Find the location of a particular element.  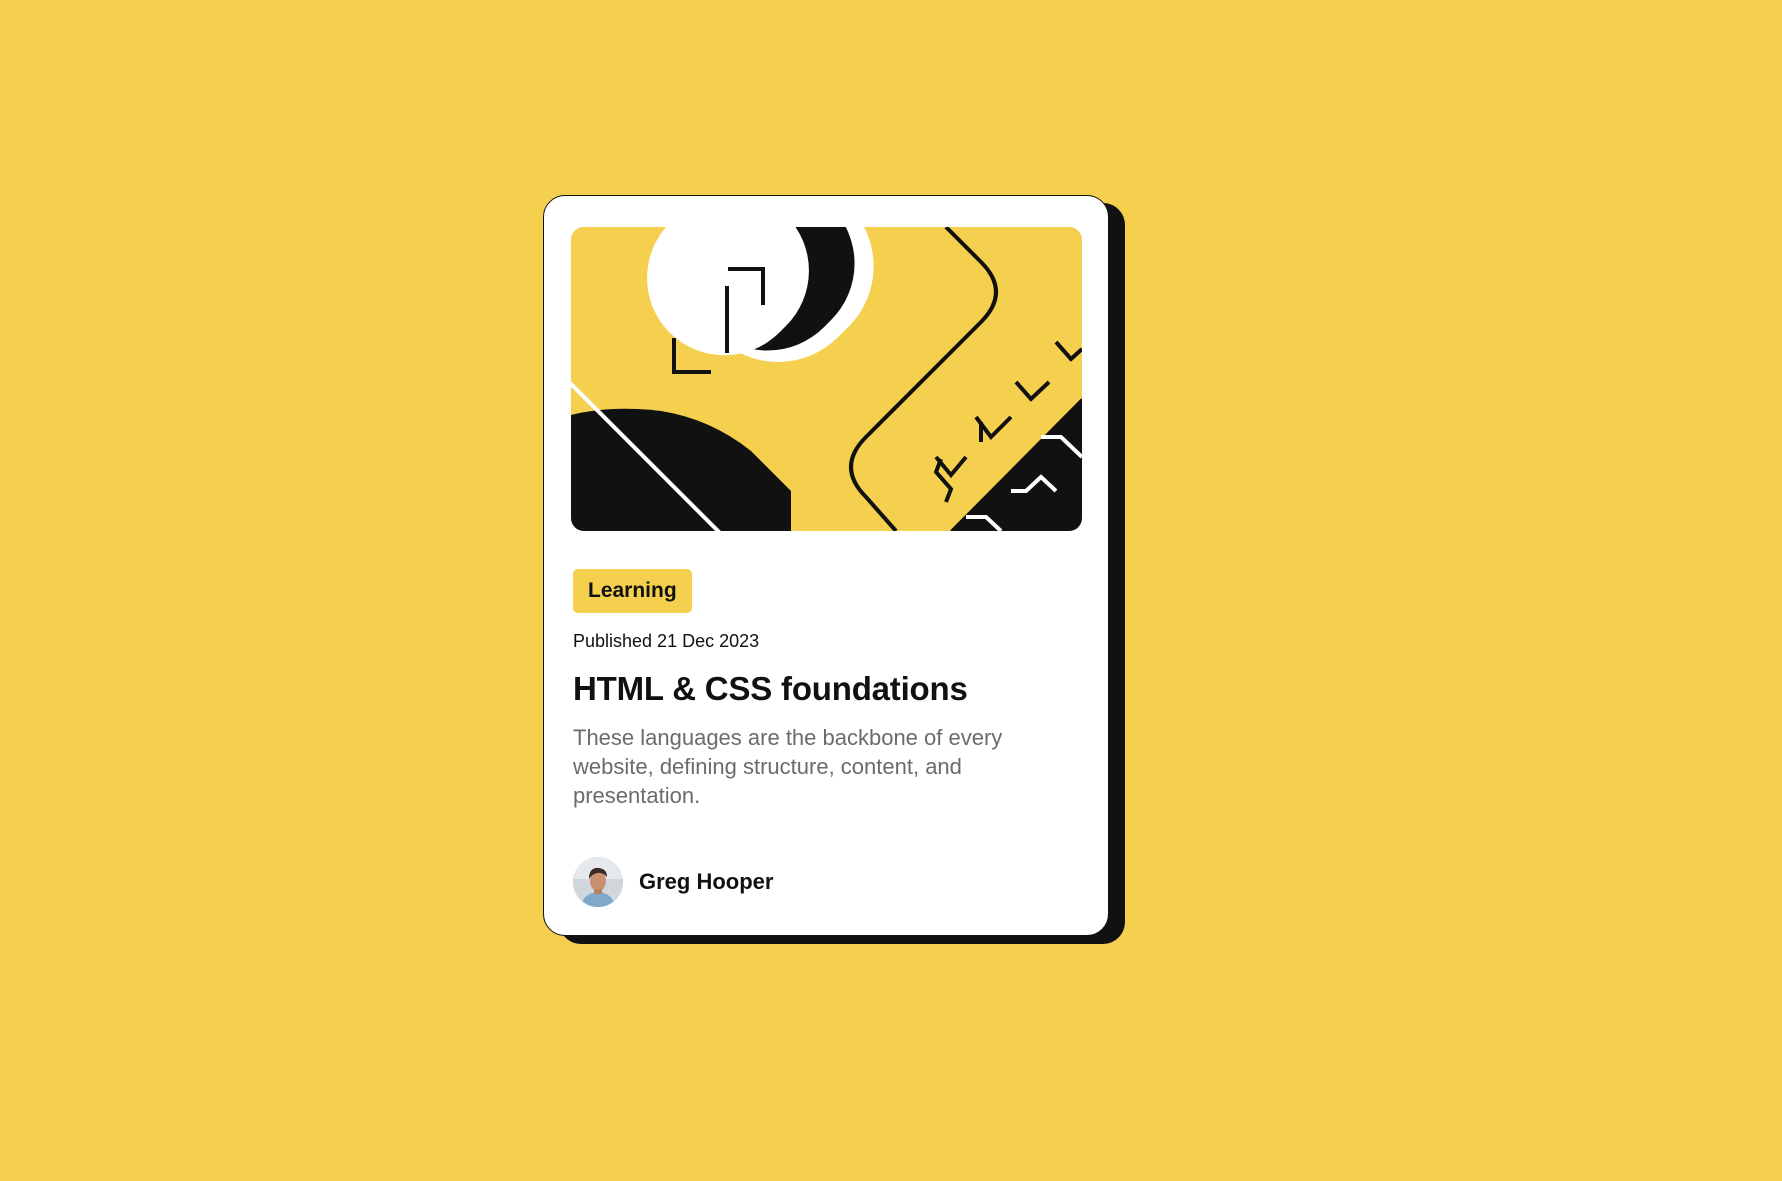

illustration-icon is located at coordinates (826, 379).